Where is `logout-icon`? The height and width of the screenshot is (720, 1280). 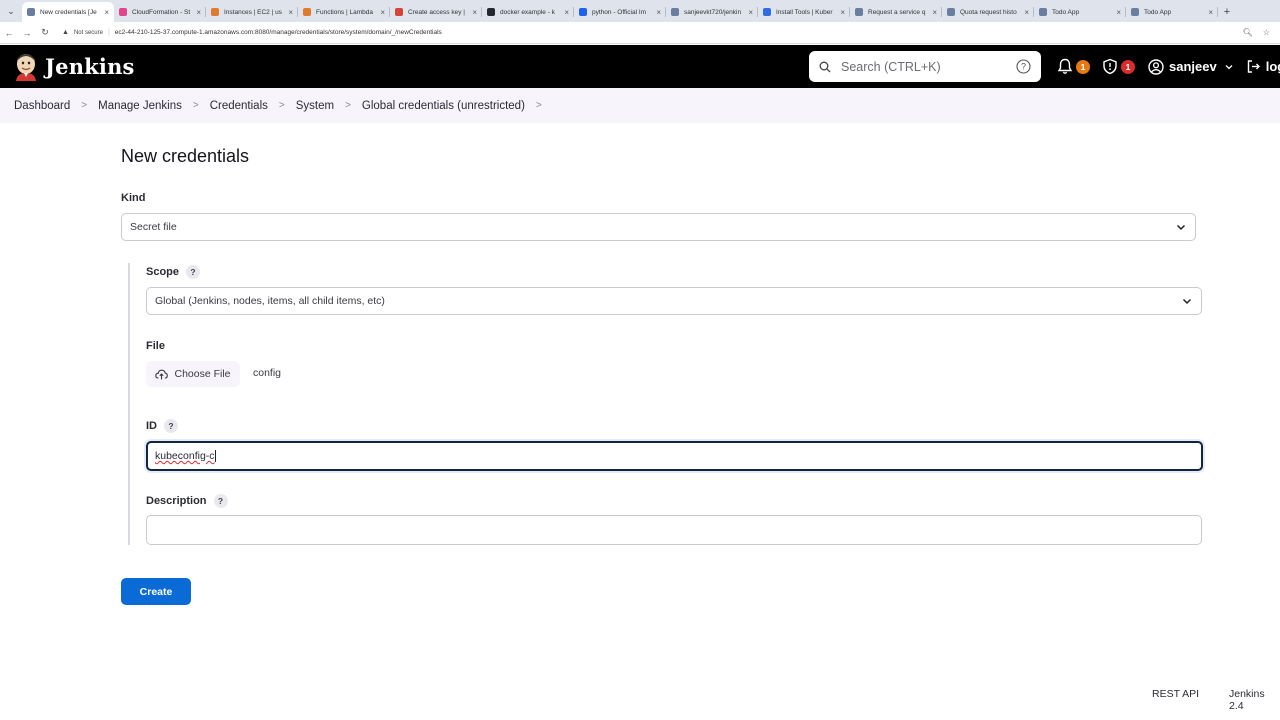 logout-icon is located at coordinates (1253, 66).